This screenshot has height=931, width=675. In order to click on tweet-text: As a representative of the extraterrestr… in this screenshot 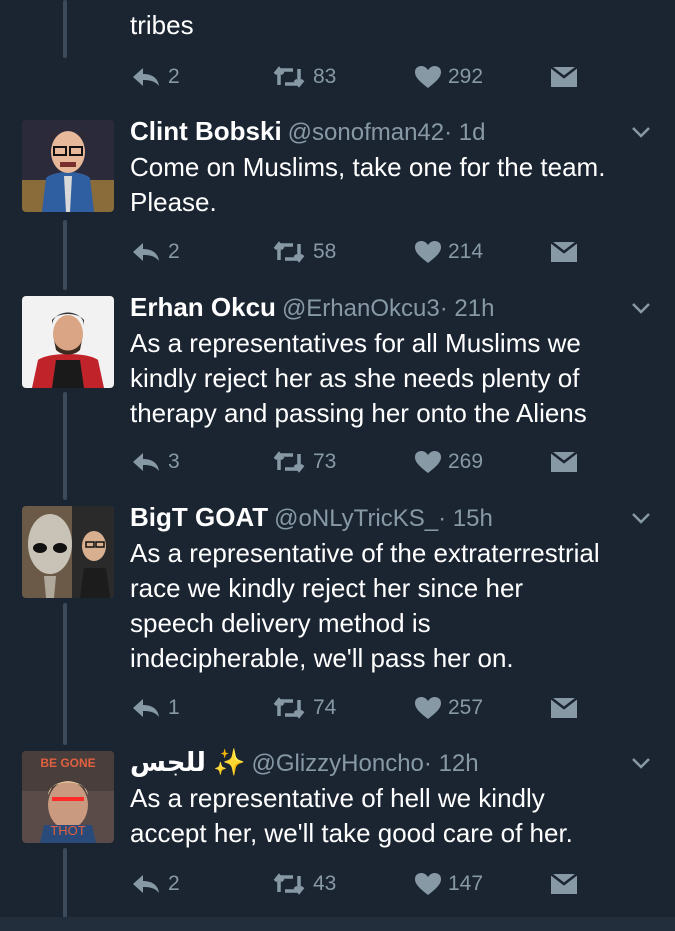, I will do `click(365, 605)`.